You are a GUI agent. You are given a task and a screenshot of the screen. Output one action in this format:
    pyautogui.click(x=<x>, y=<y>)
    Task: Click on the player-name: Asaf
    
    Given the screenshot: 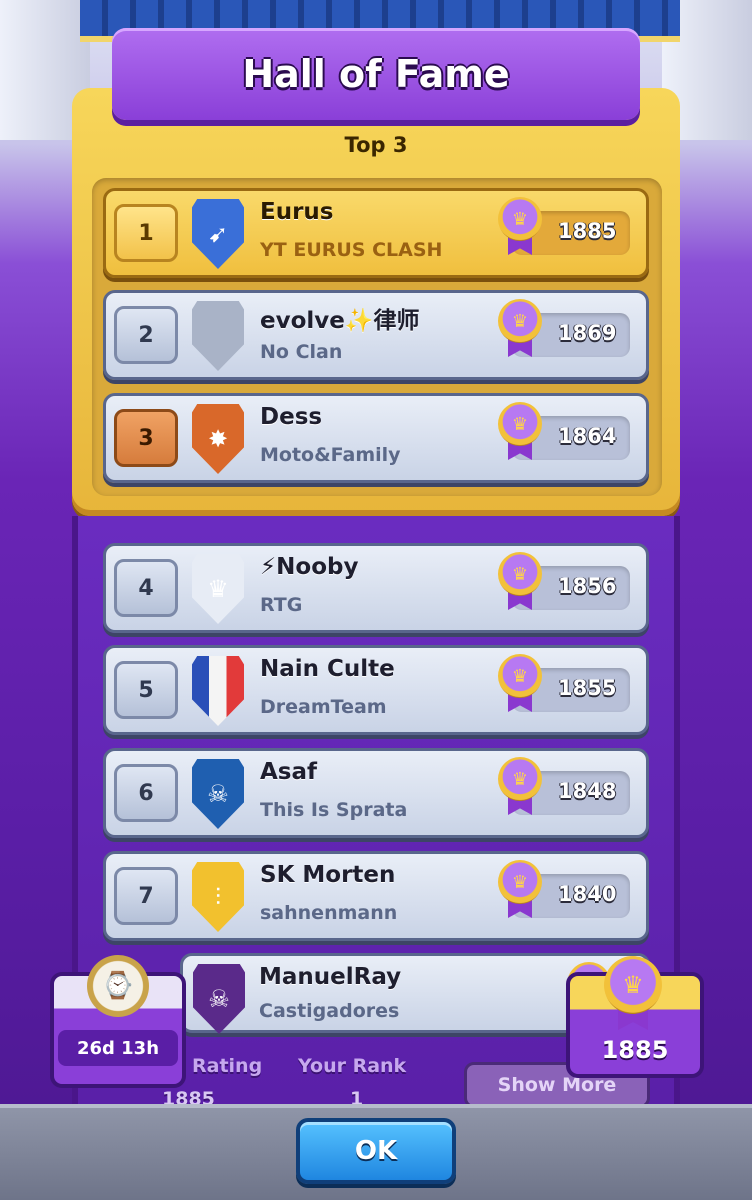 What is the action you would take?
    pyautogui.click(x=289, y=772)
    